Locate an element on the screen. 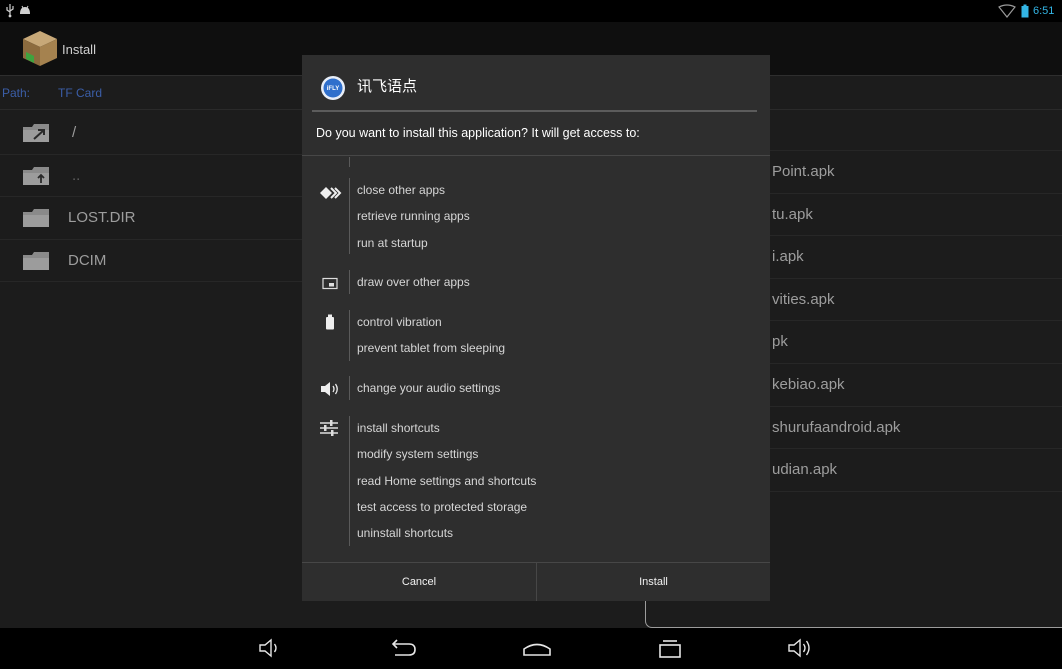 This screenshot has height=669, width=1062. file-label: udian.apk is located at coordinates (805, 470).